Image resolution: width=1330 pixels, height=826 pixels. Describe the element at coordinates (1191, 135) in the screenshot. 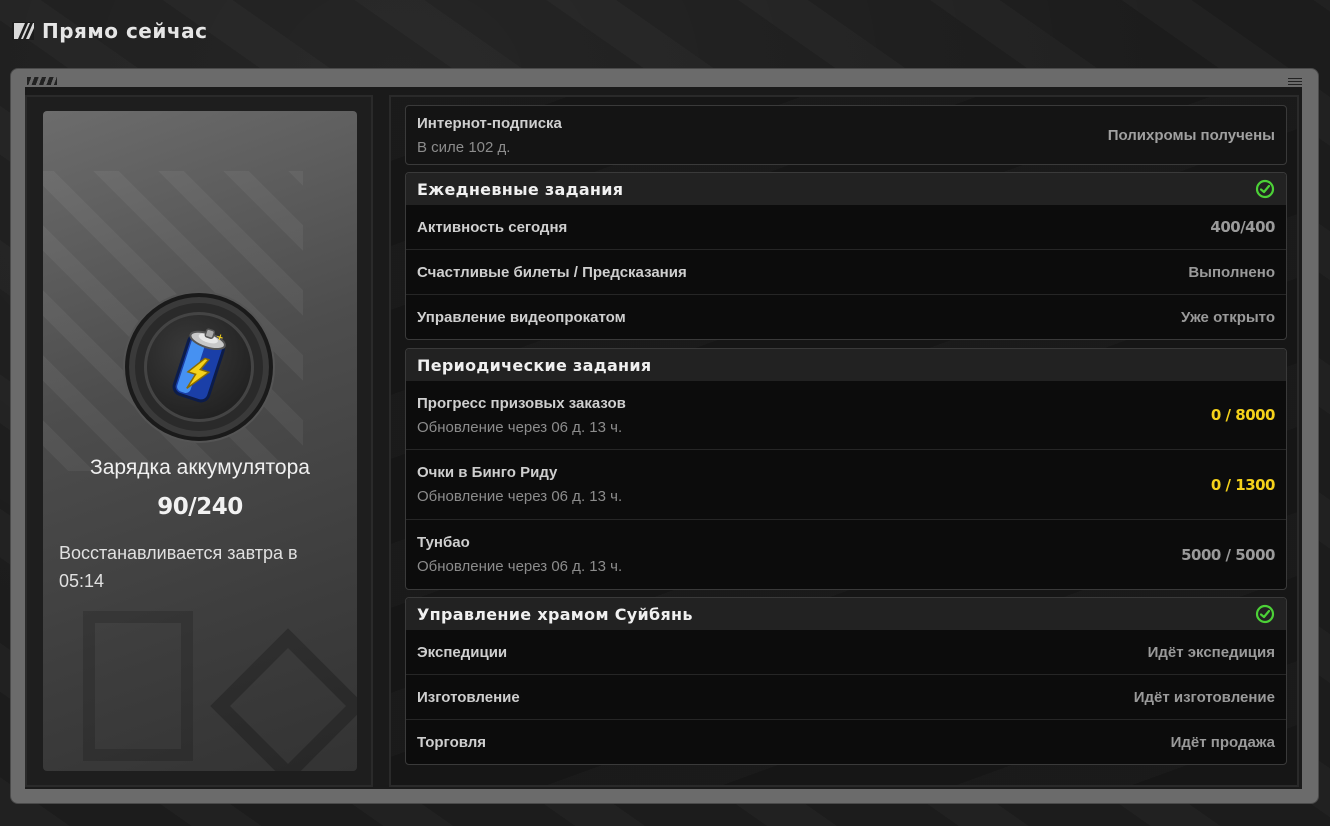

I see `subscription-status: Полихромы получены` at that location.